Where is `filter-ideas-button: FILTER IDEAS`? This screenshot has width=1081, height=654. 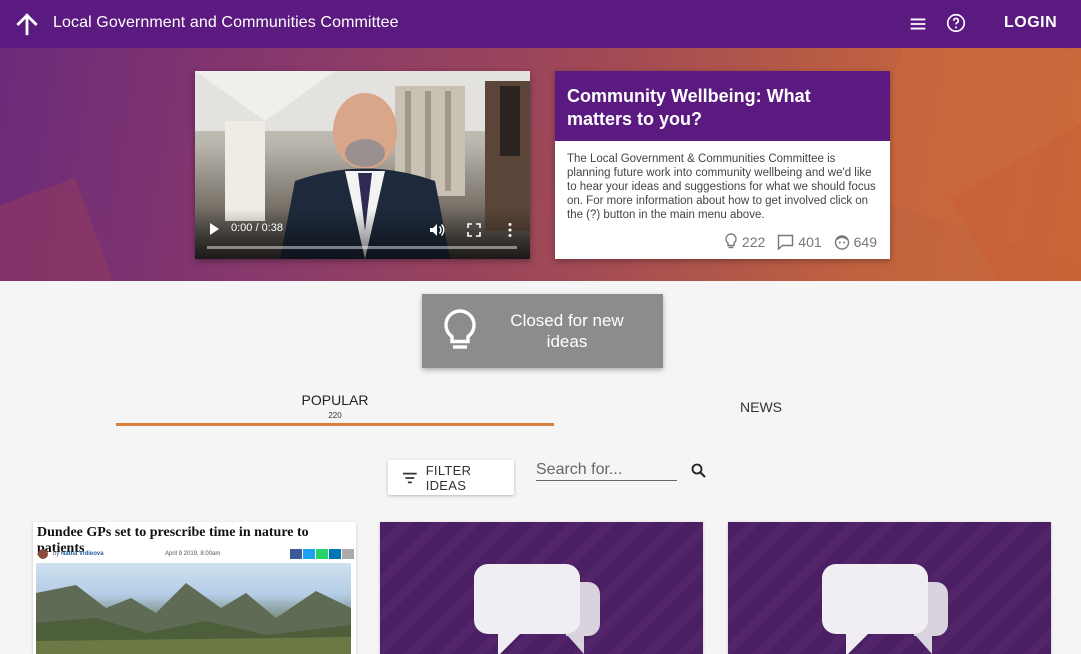 filter-ideas-button: FILTER IDEAS is located at coordinates (451, 477).